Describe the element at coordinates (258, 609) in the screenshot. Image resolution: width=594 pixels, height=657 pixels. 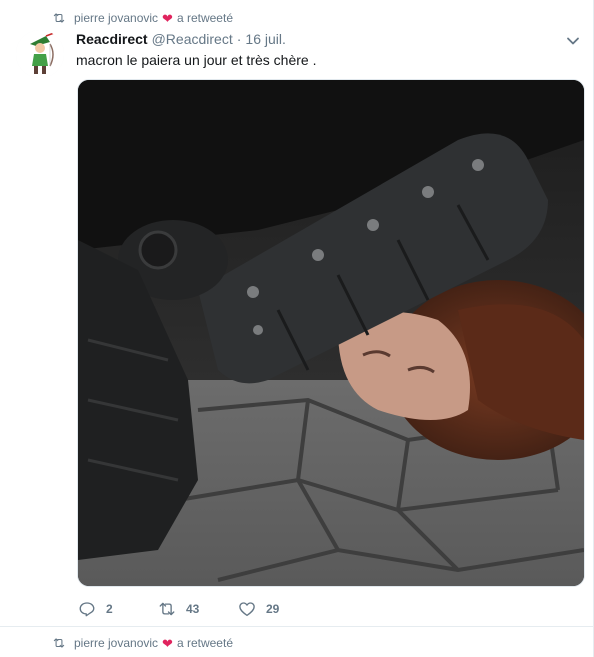
I see `like-button: 29` at that location.